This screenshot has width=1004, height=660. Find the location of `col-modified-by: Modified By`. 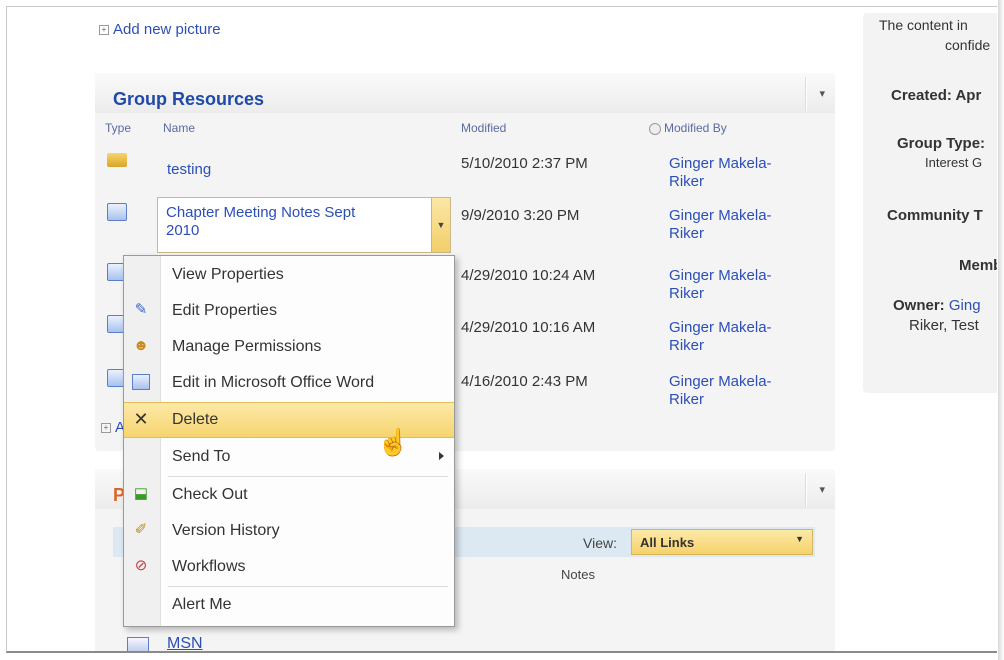

col-modified-by: Modified By is located at coordinates (688, 128).